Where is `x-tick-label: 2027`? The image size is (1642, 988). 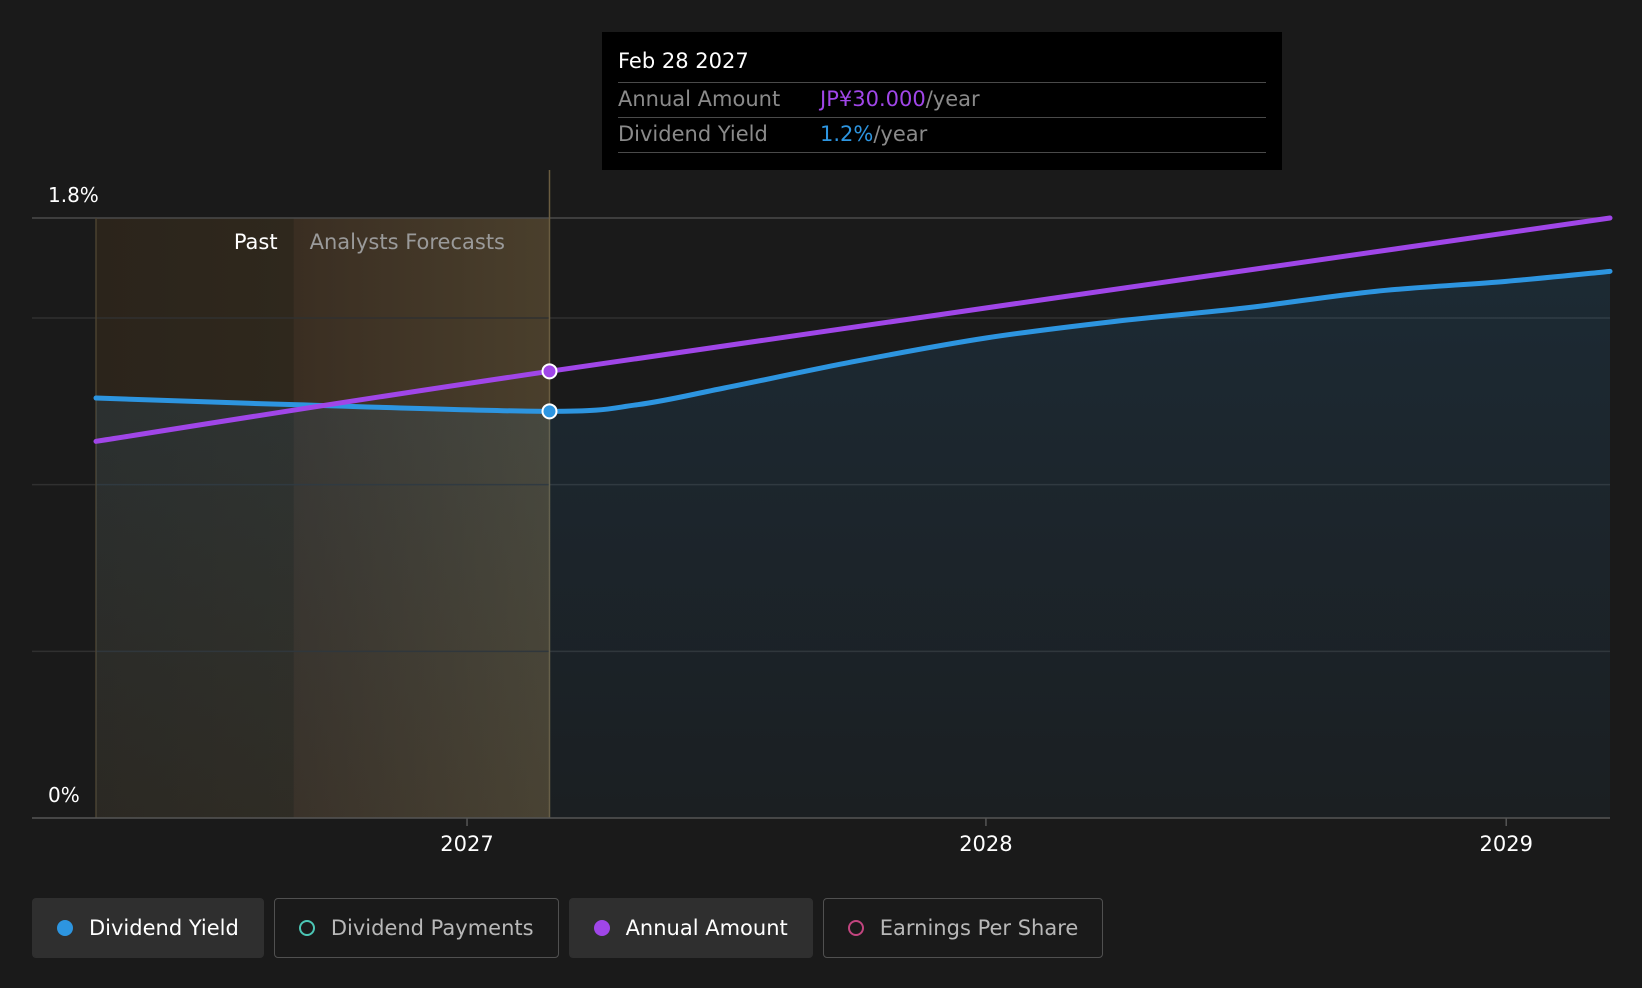
x-tick-label: 2027 is located at coordinates (466, 844).